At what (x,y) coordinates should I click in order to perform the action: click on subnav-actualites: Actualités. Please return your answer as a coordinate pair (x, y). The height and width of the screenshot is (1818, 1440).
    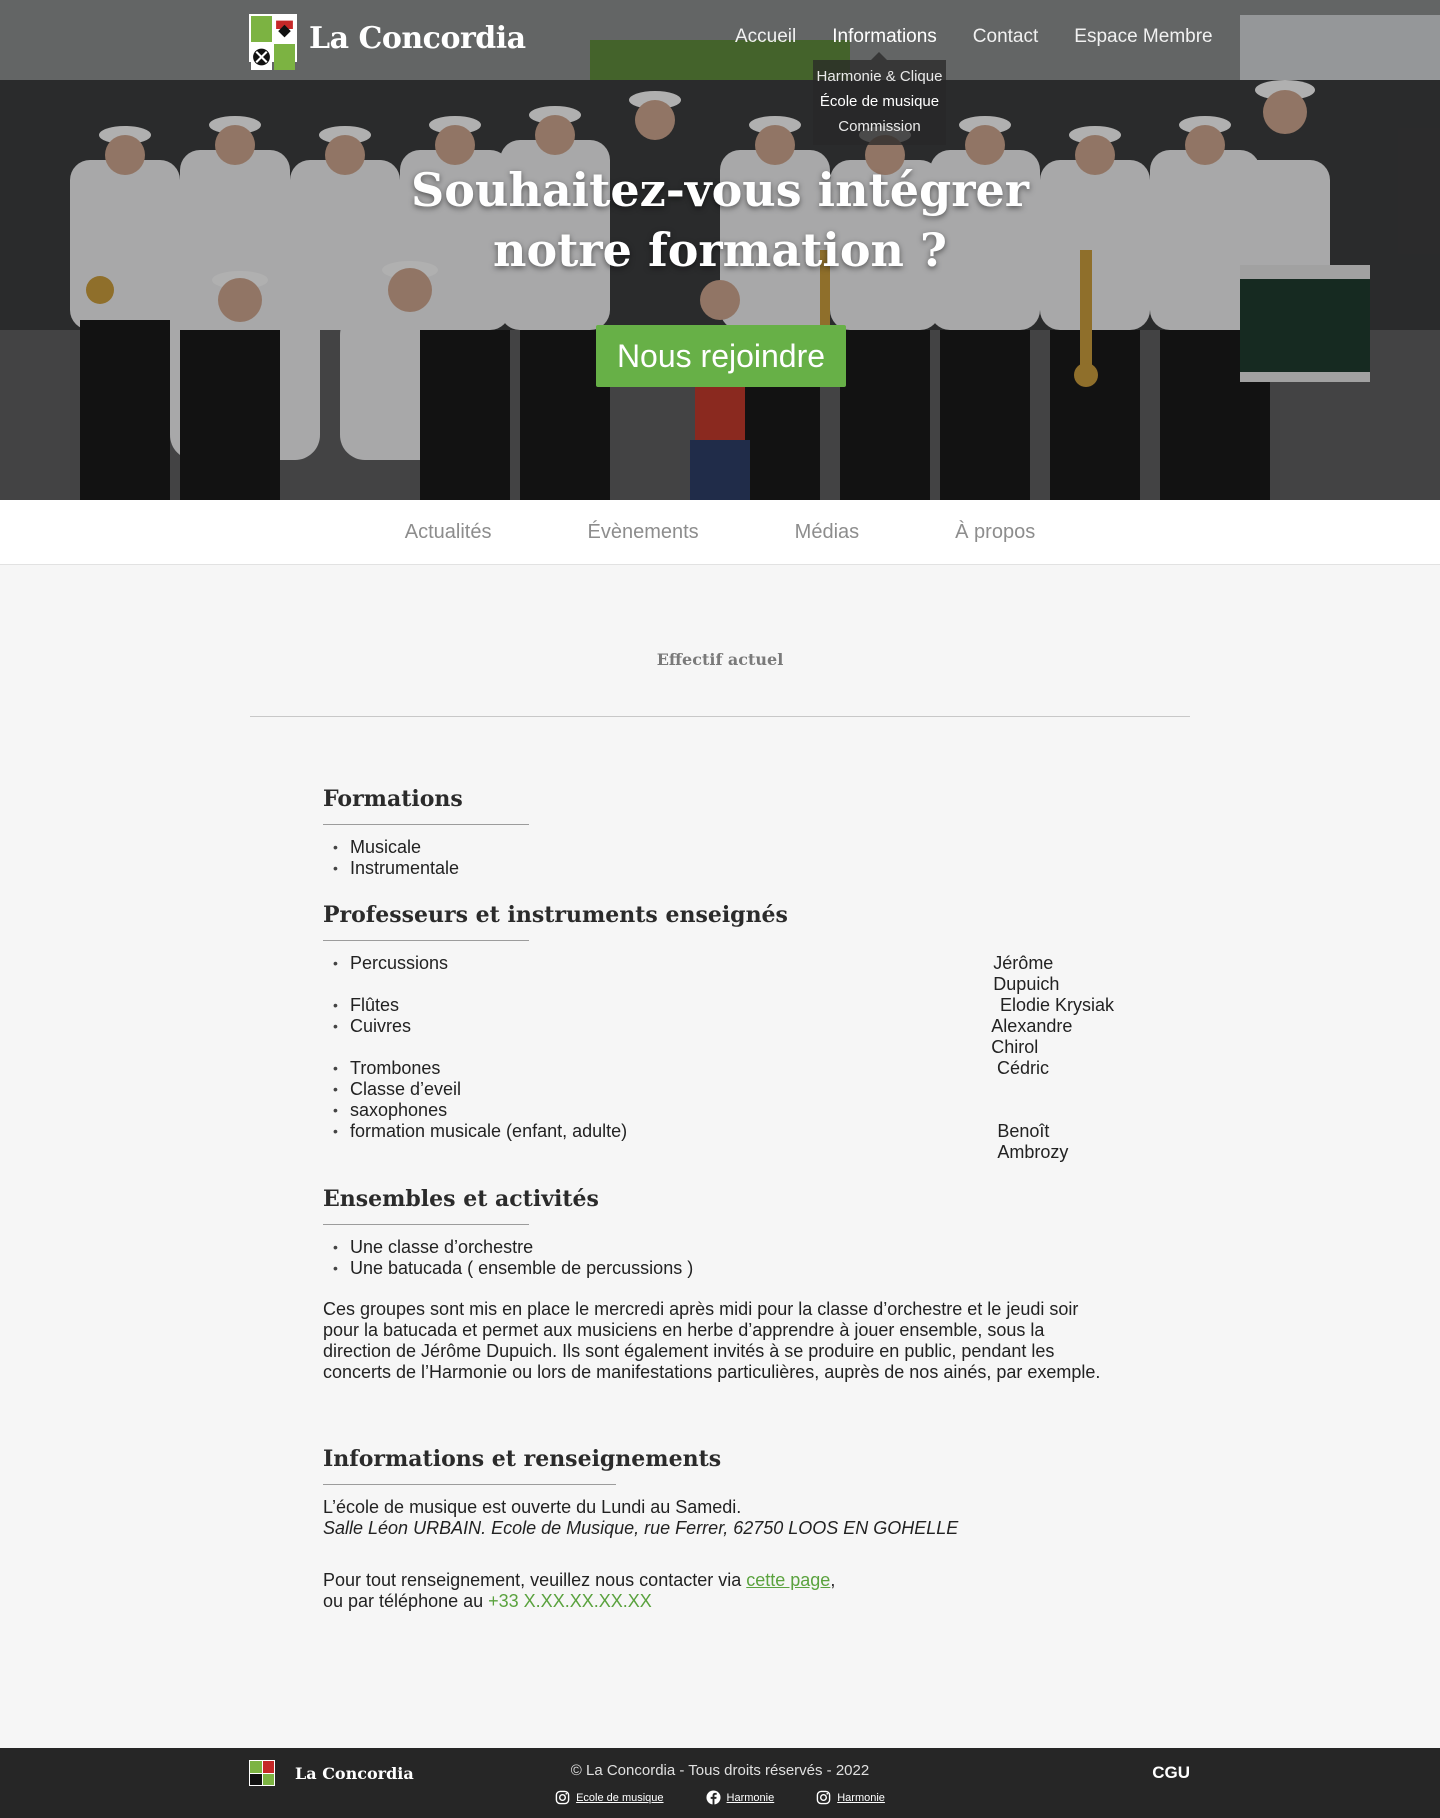
    Looking at the image, I should click on (448, 532).